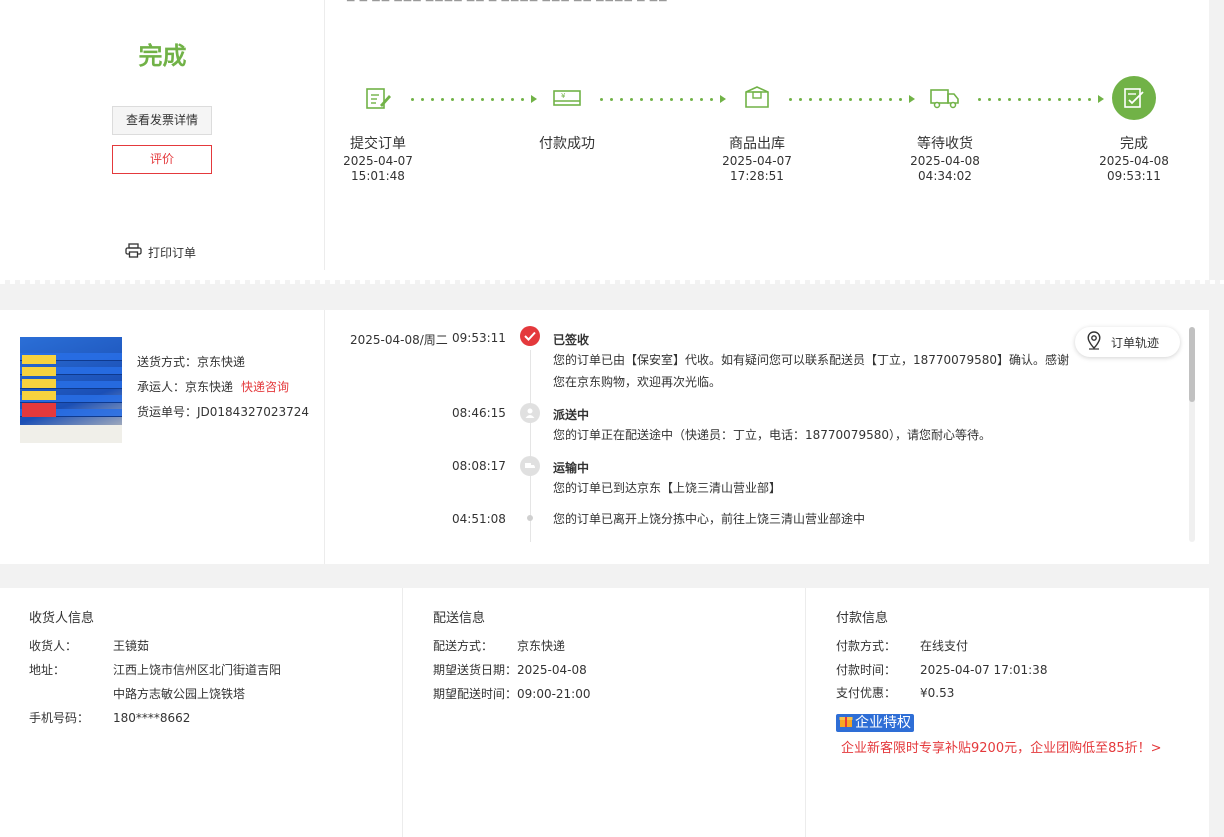  I want to click on address-line-2: 中路方志敏公园上饶铁塔, so click(179, 694).